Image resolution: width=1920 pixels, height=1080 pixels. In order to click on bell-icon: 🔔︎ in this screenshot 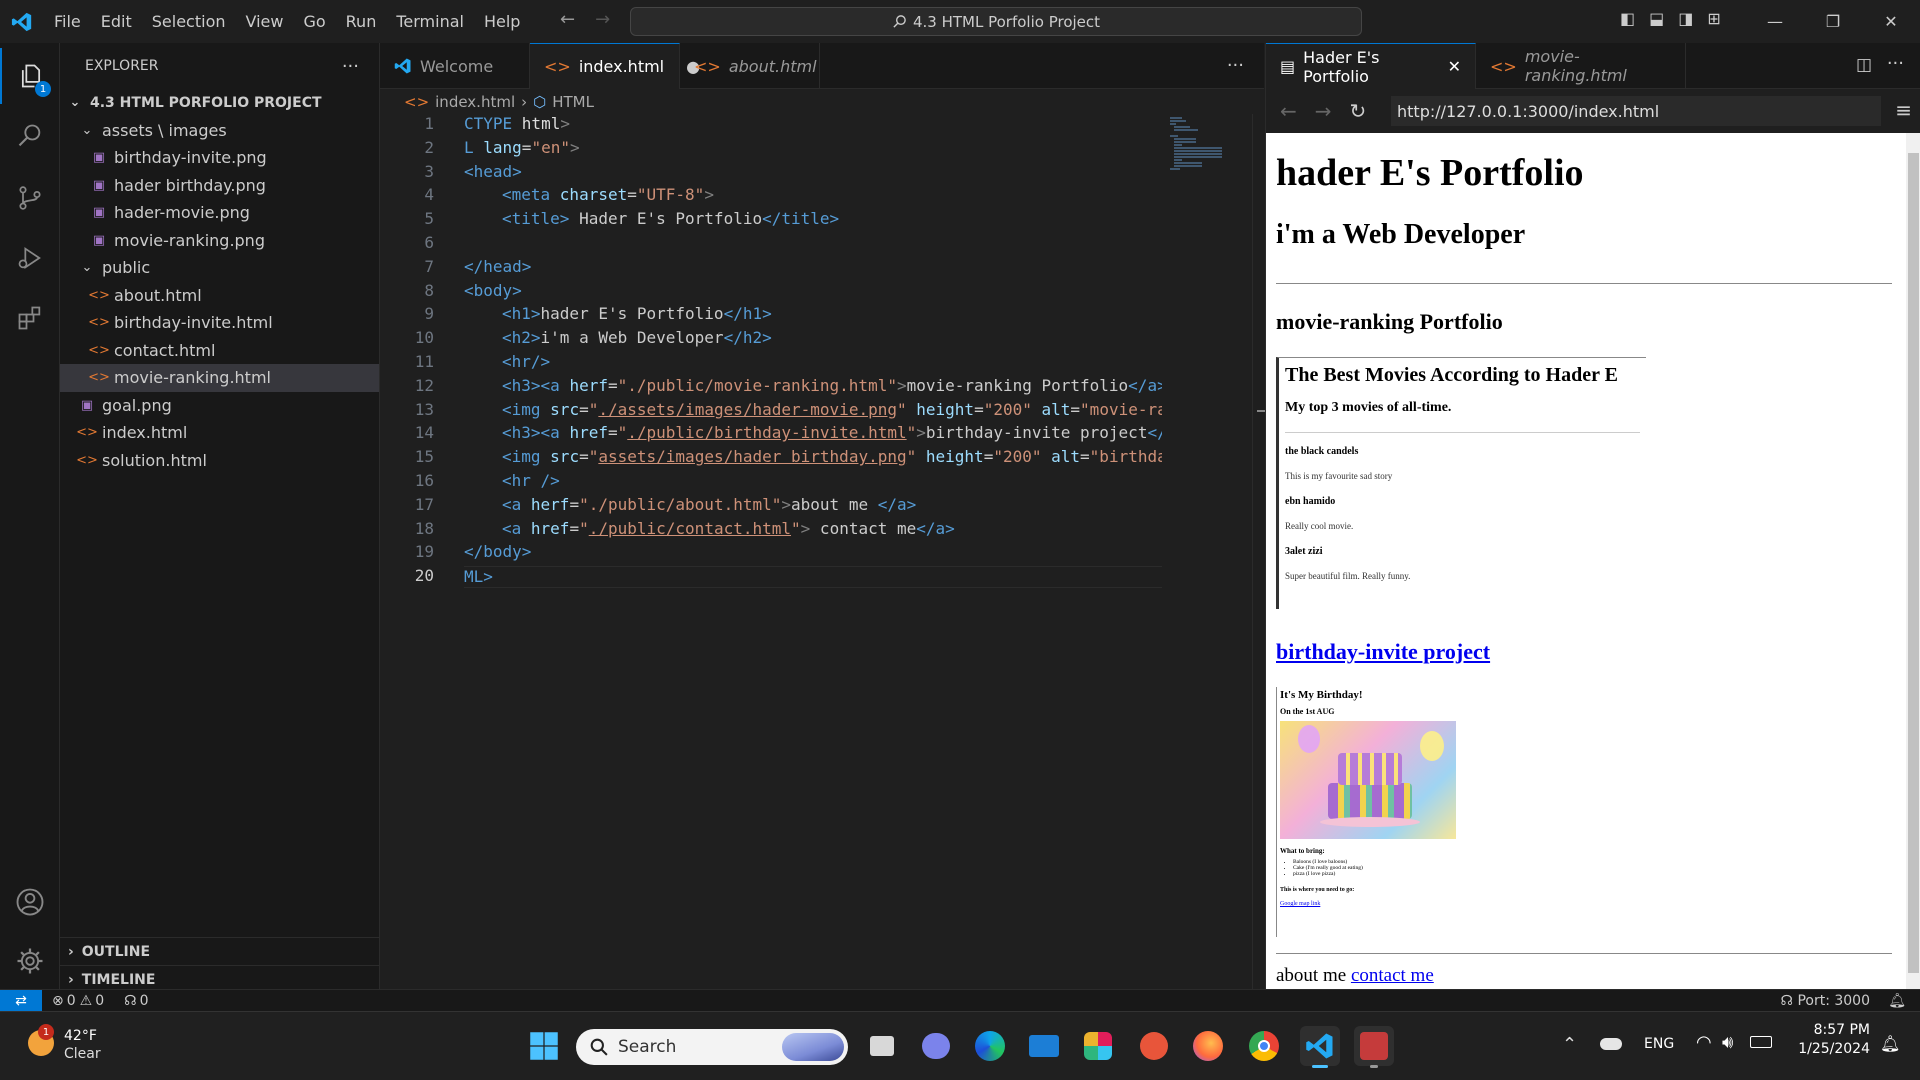, I will do `click(1897, 1001)`.